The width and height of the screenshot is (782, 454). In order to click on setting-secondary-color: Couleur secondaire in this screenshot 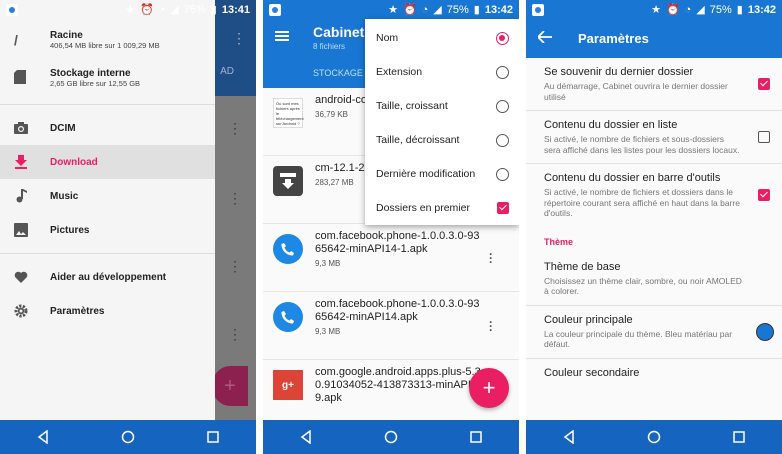, I will do `click(654, 373)`.